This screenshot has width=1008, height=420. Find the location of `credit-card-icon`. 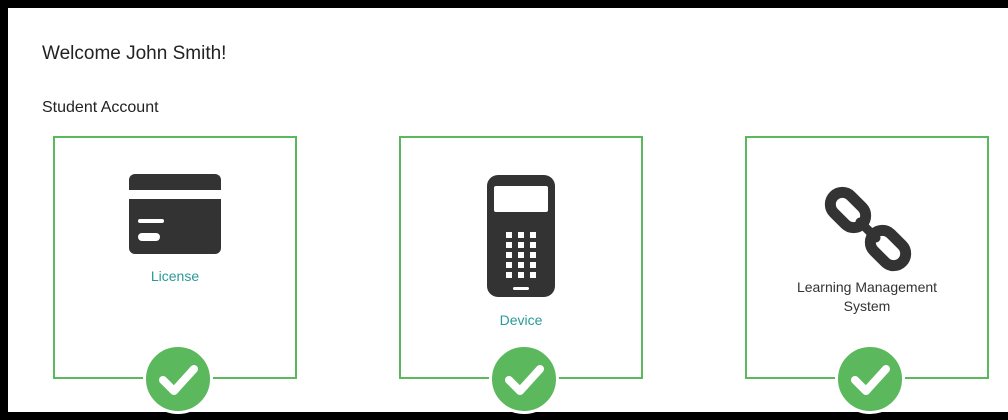

credit-card-icon is located at coordinates (175, 214).